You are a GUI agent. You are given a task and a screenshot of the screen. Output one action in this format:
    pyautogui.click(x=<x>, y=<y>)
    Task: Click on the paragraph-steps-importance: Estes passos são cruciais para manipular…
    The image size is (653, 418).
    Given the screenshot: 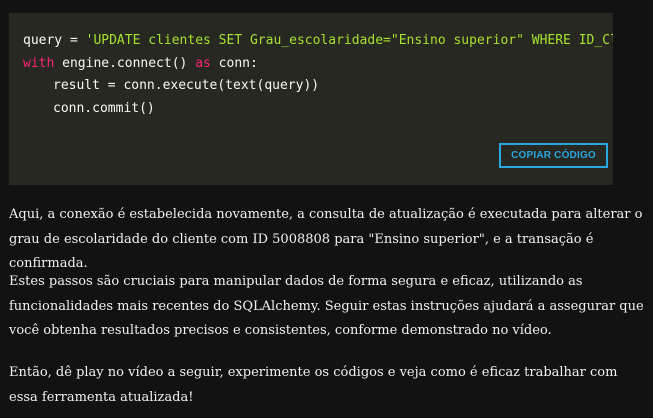 What is the action you would take?
    pyautogui.click(x=326, y=306)
    